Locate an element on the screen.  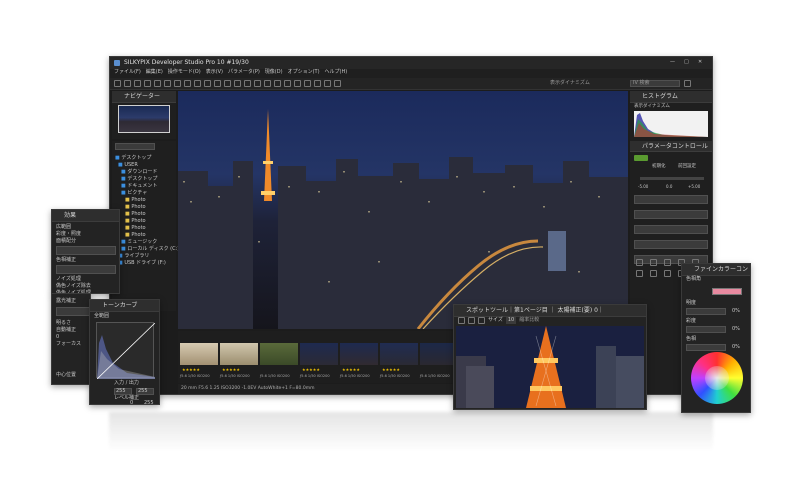
zoom-compare-label: 縮率比較 is located at coordinates (529, 320).